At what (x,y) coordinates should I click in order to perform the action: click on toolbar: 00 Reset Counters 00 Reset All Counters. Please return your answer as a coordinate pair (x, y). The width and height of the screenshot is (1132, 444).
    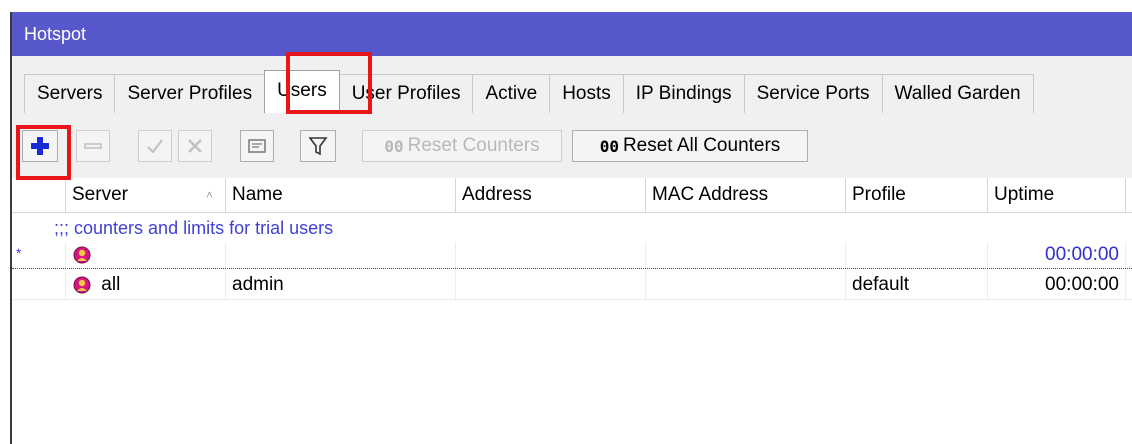
    Looking at the image, I should click on (568, 146).